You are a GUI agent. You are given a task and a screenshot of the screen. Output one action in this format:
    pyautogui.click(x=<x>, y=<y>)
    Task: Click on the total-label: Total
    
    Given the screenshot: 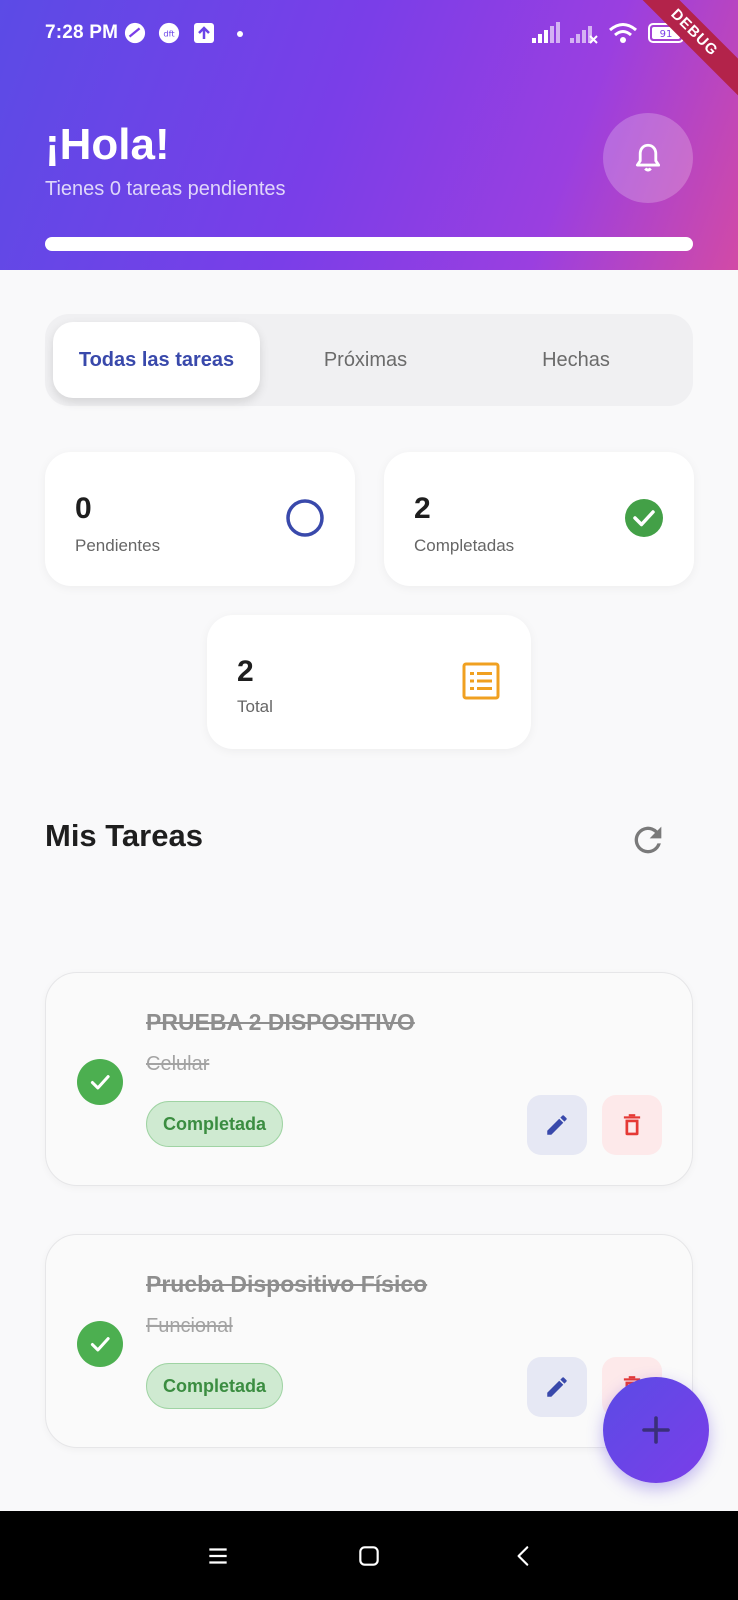 What is the action you would take?
    pyautogui.click(x=255, y=706)
    